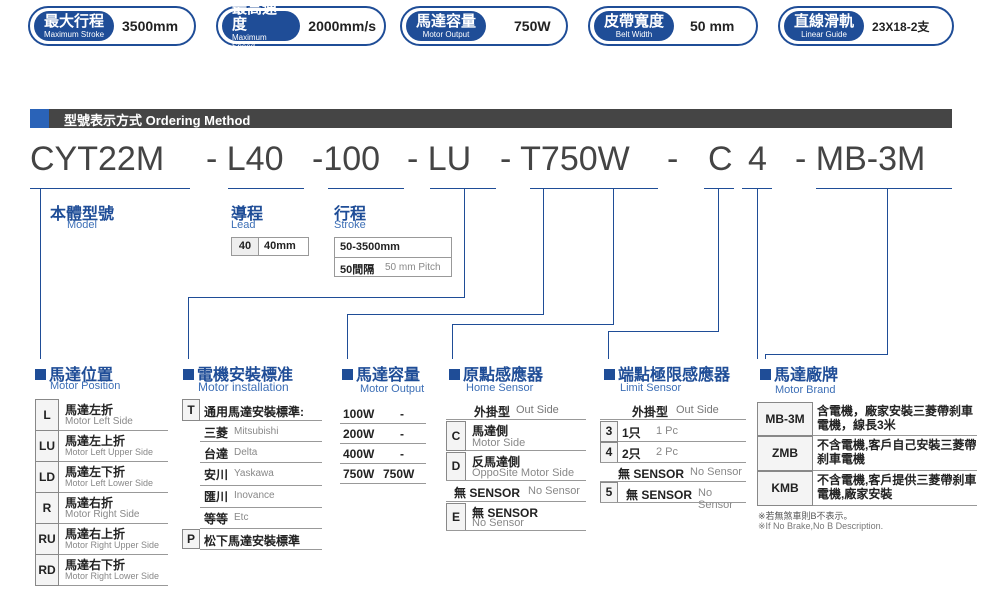 This screenshot has width=1000, height=592. What do you see at coordinates (101, 539) in the screenshot?
I see `table-row: RU 馬達右上折 Motor Right Upper Side` at bounding box center [101, 539].